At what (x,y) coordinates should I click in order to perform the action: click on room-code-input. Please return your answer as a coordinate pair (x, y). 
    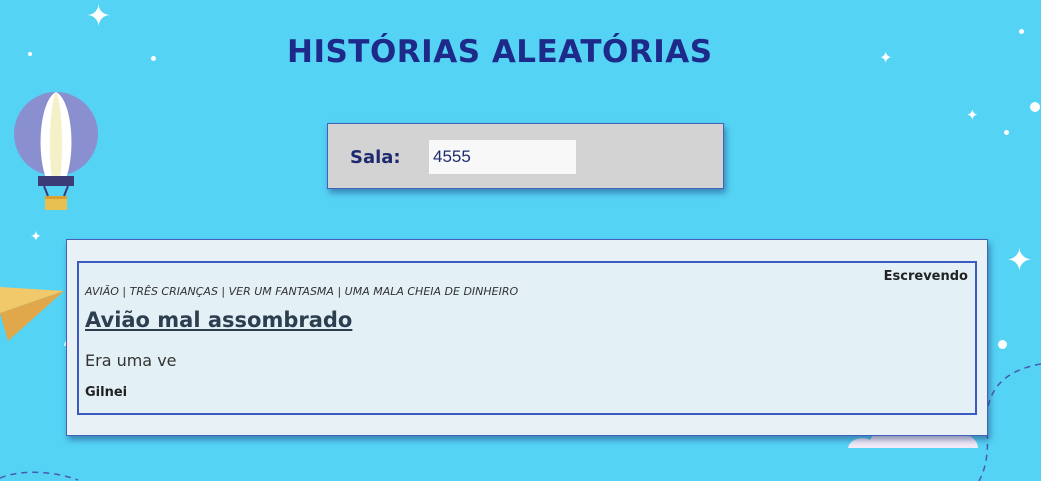
    Looking at the image, I should click on (502, 157).